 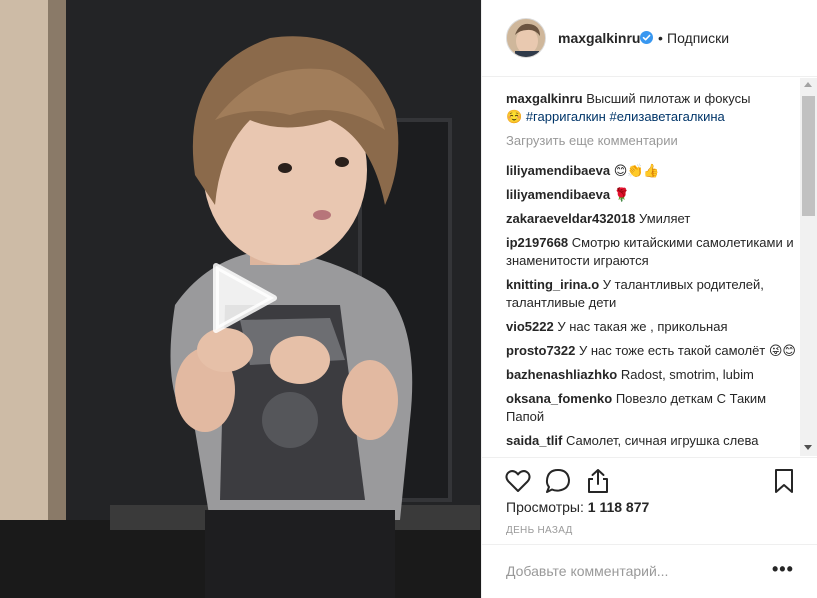 What do you see at coordinates (518, 481) in the screenshot?
I see `heart-icon` at bounding box center [518, 481].